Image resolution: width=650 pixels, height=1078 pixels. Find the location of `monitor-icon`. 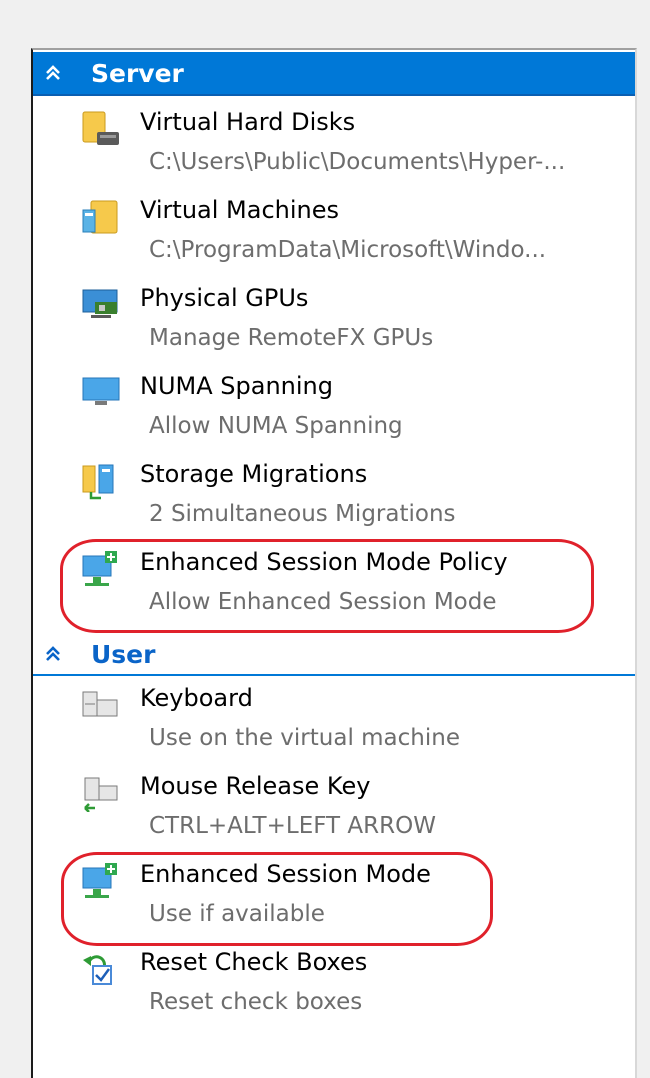

monitor-icon is located at coordinates (101, 392).